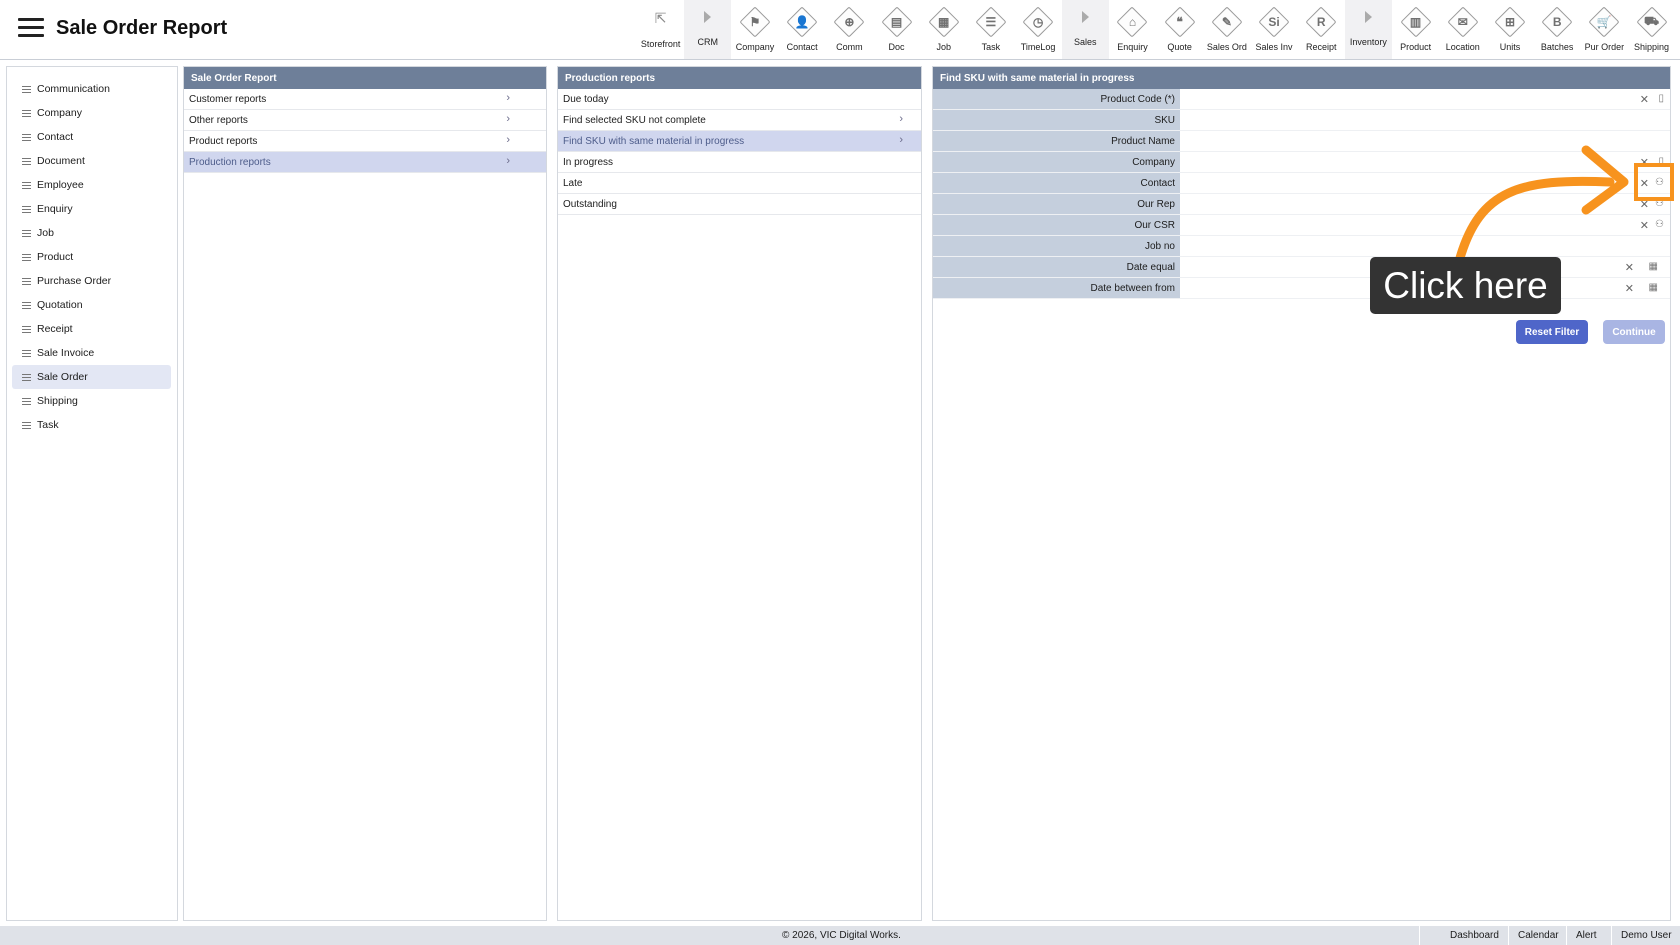  Describe the element at coordinates (1415, 29) in the screenshot. I see `toolbar-product-button: ▥ Product` at that location.